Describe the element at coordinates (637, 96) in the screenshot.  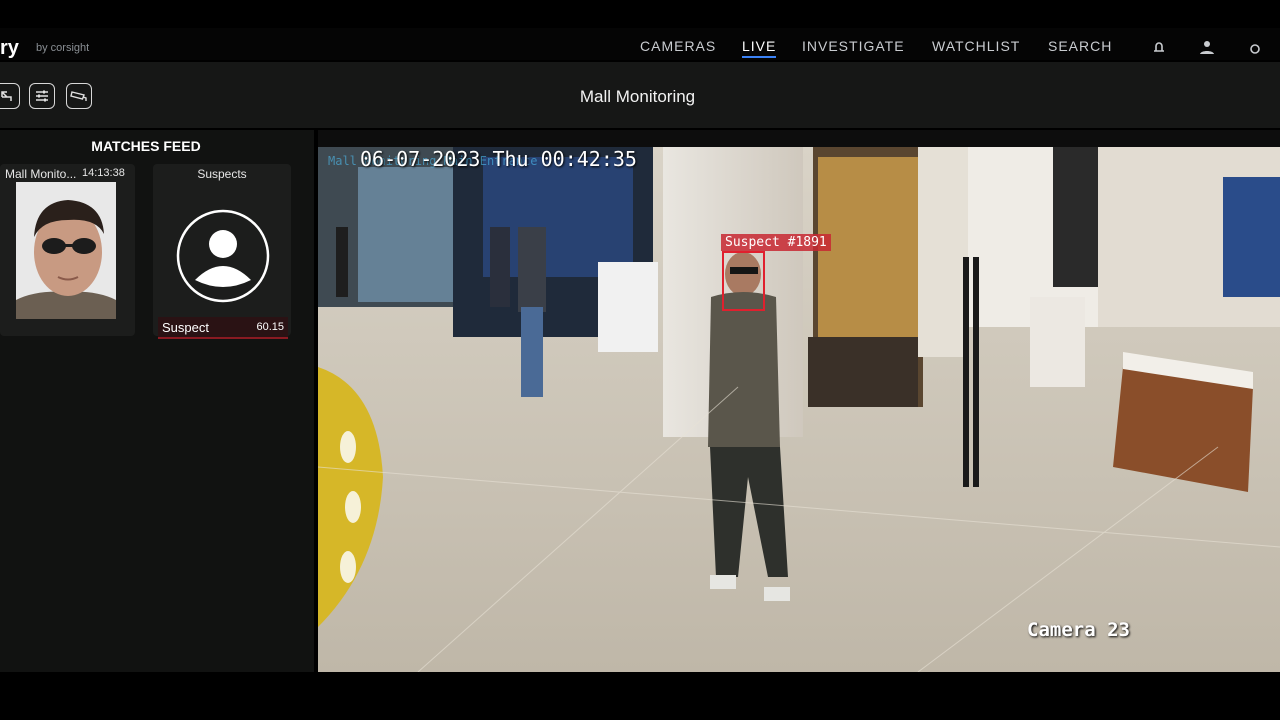
I see `view-title: Mall Monitoring` at that location.